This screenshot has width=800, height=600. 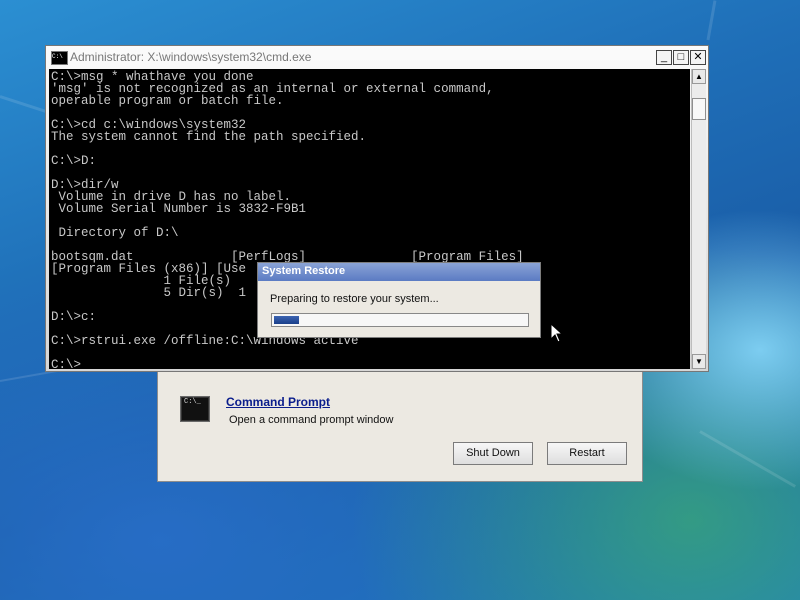 I want to click on shut-down-button: Shut Down, so click(x=493, y=453).